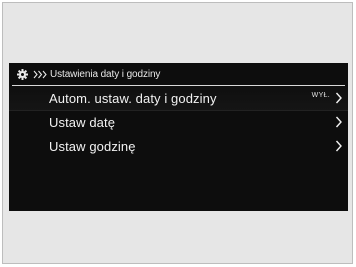 The image size is (356, 267). I want to click on menu-item-auto-date-time: Autom. ustaw. daty i godziny WYŁ., so click(178, 98).